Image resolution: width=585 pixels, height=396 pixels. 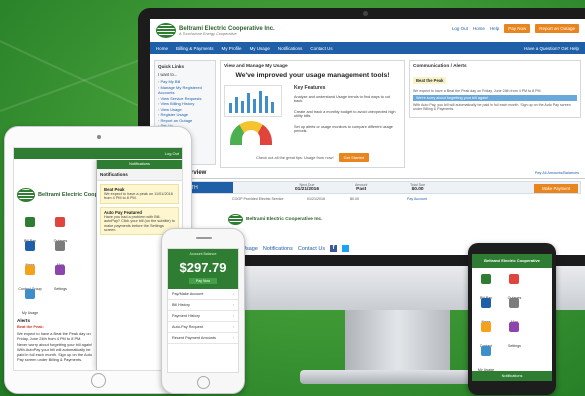 What do you see at coordinates (311, 249) in the screenshot?
I see `footer-link-contact: Contact Us` at bounding box center [311, 249].